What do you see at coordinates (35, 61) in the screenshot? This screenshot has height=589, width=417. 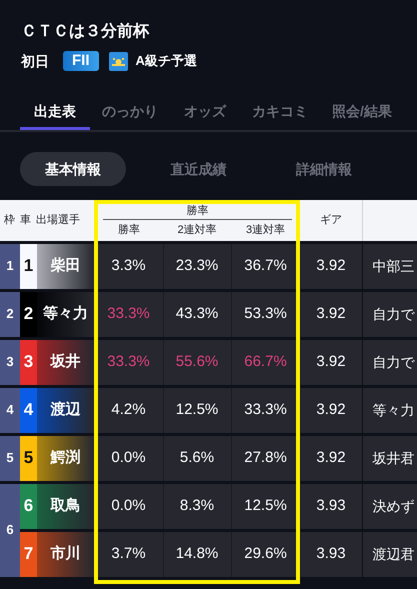 I see `day-label: 初日` at bounding box center [35, 61].